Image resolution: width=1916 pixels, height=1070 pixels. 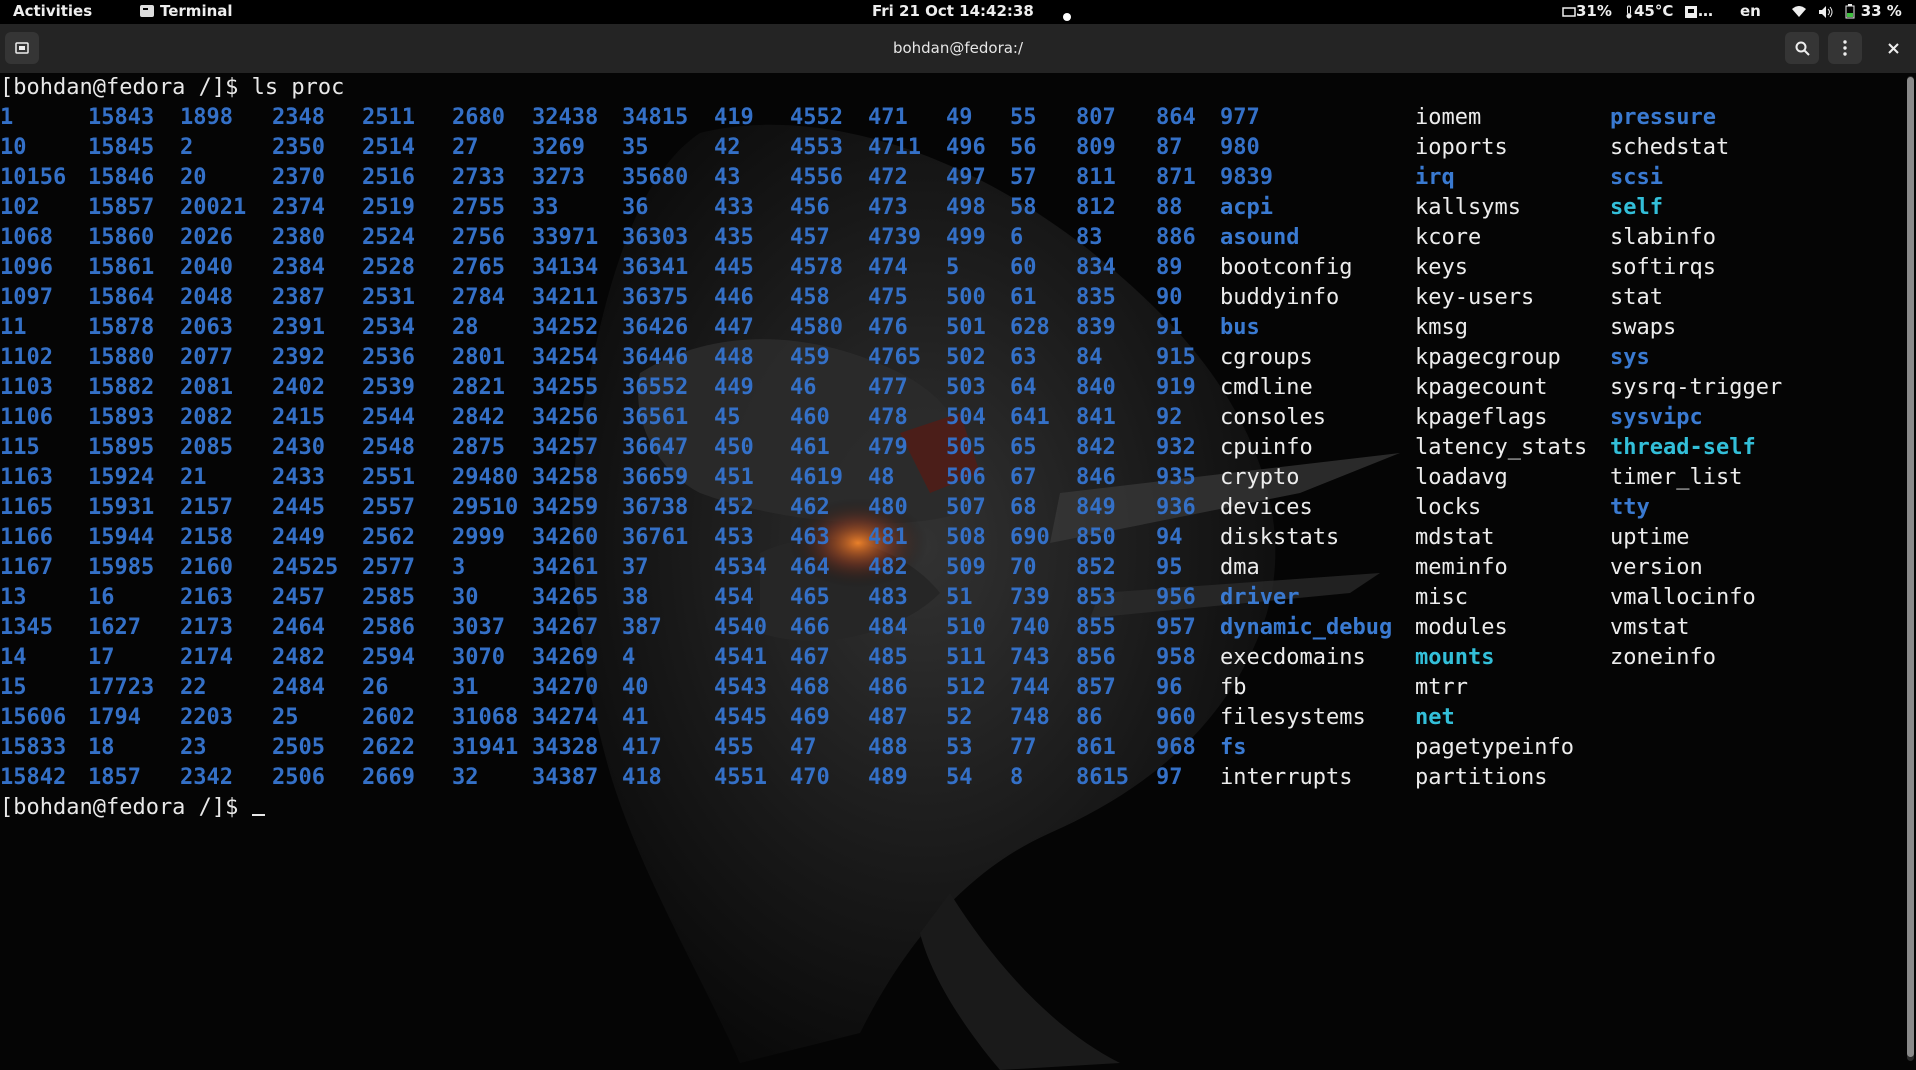 What do you see at coordinates (810, 777) in the screenshot?
I see `proc-entry: 470` at bounding box center [810, 777].